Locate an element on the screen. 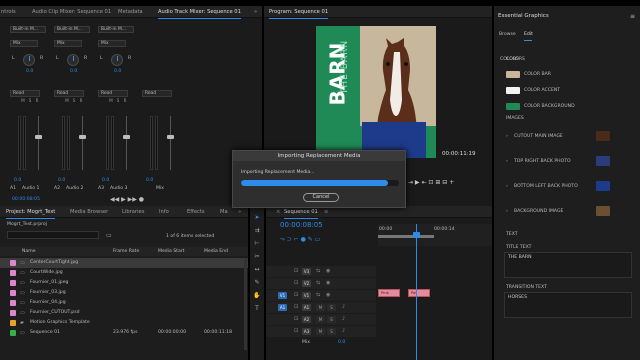  eg-menu-icon: ≡ is located at coordinates (632, 16).